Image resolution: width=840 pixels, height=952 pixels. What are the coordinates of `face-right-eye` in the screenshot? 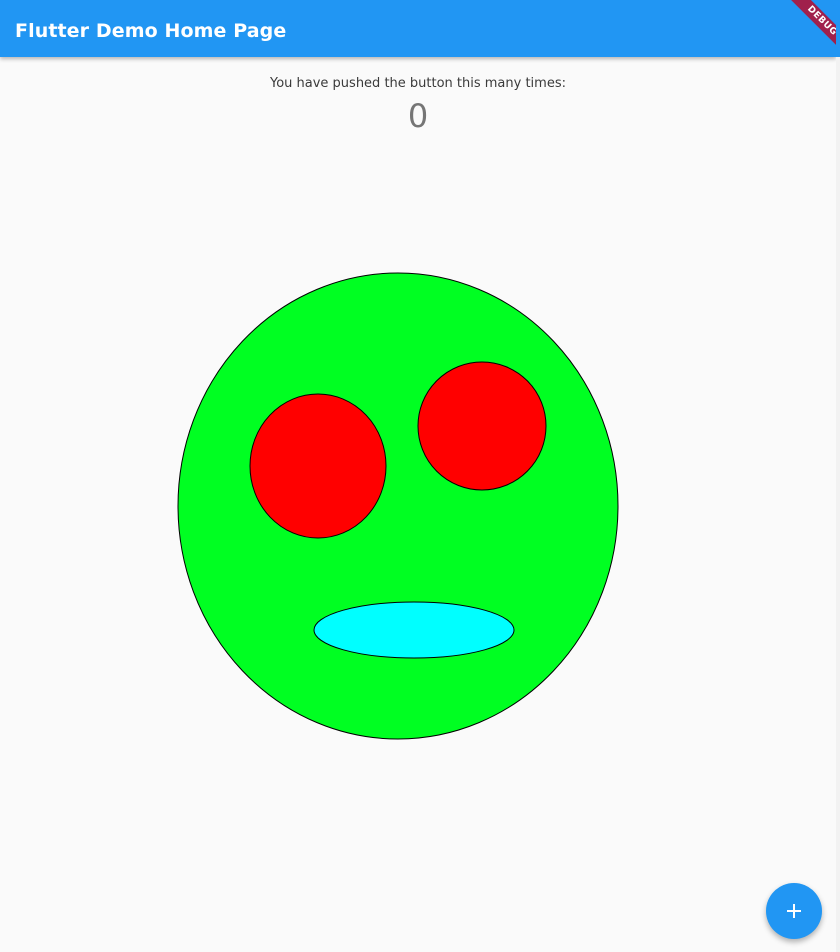 It's located at (482, 426).